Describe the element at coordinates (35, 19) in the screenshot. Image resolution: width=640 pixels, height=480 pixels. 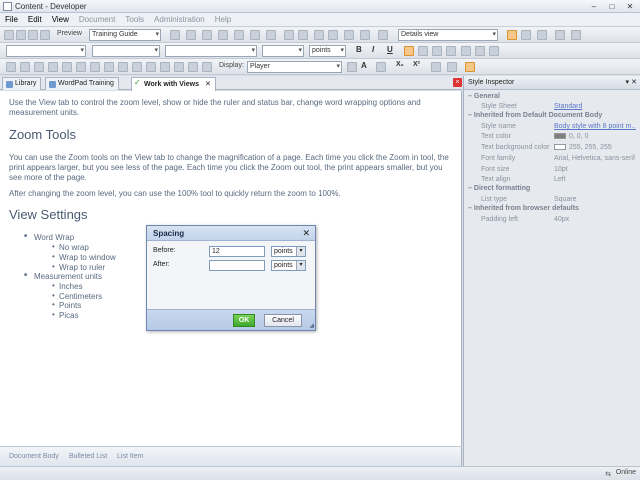
I see `menu-edit: Edit` at that location.